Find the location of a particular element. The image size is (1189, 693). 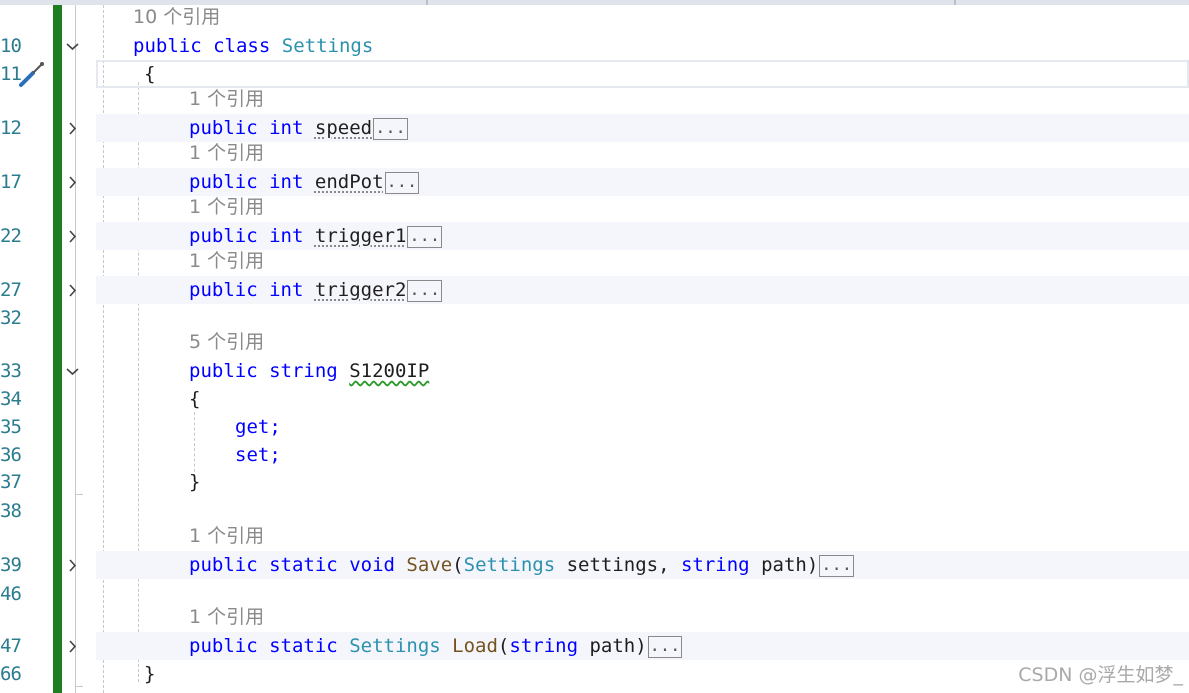

property-name: speed is located at coordinates (343, 128).